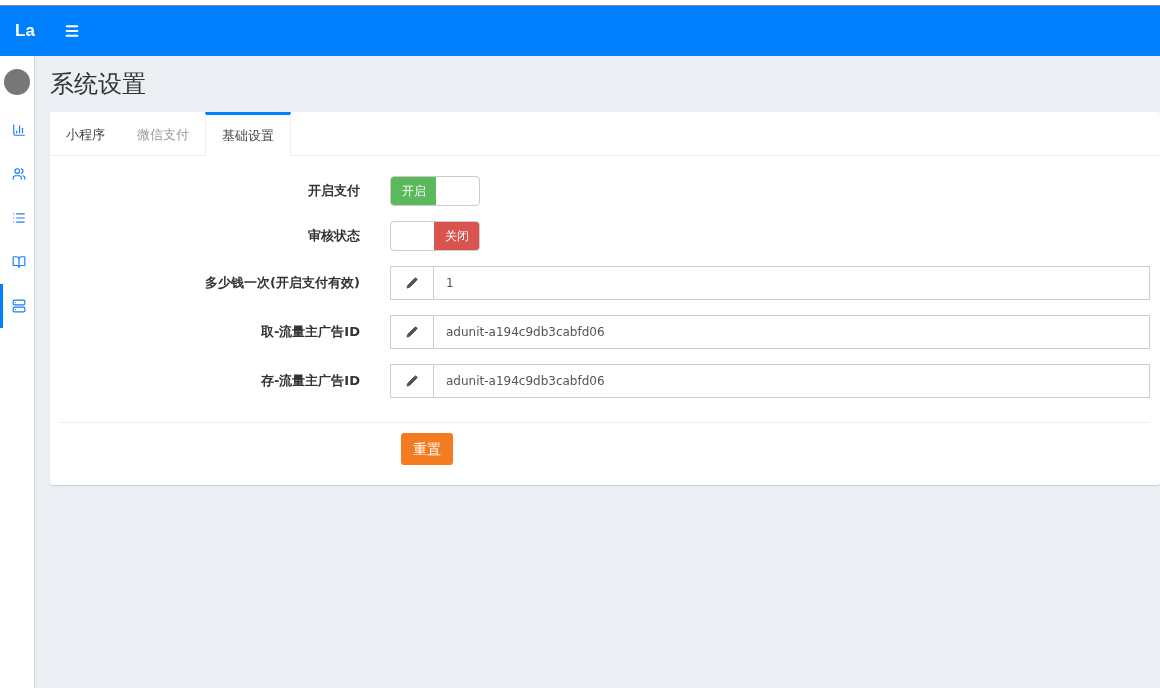 The height and width of the screenshot is (688, 1160). What do you see at coordinates (18, 262) in the screenshot?
I see `book-icon` at bounding box center [18, 262].